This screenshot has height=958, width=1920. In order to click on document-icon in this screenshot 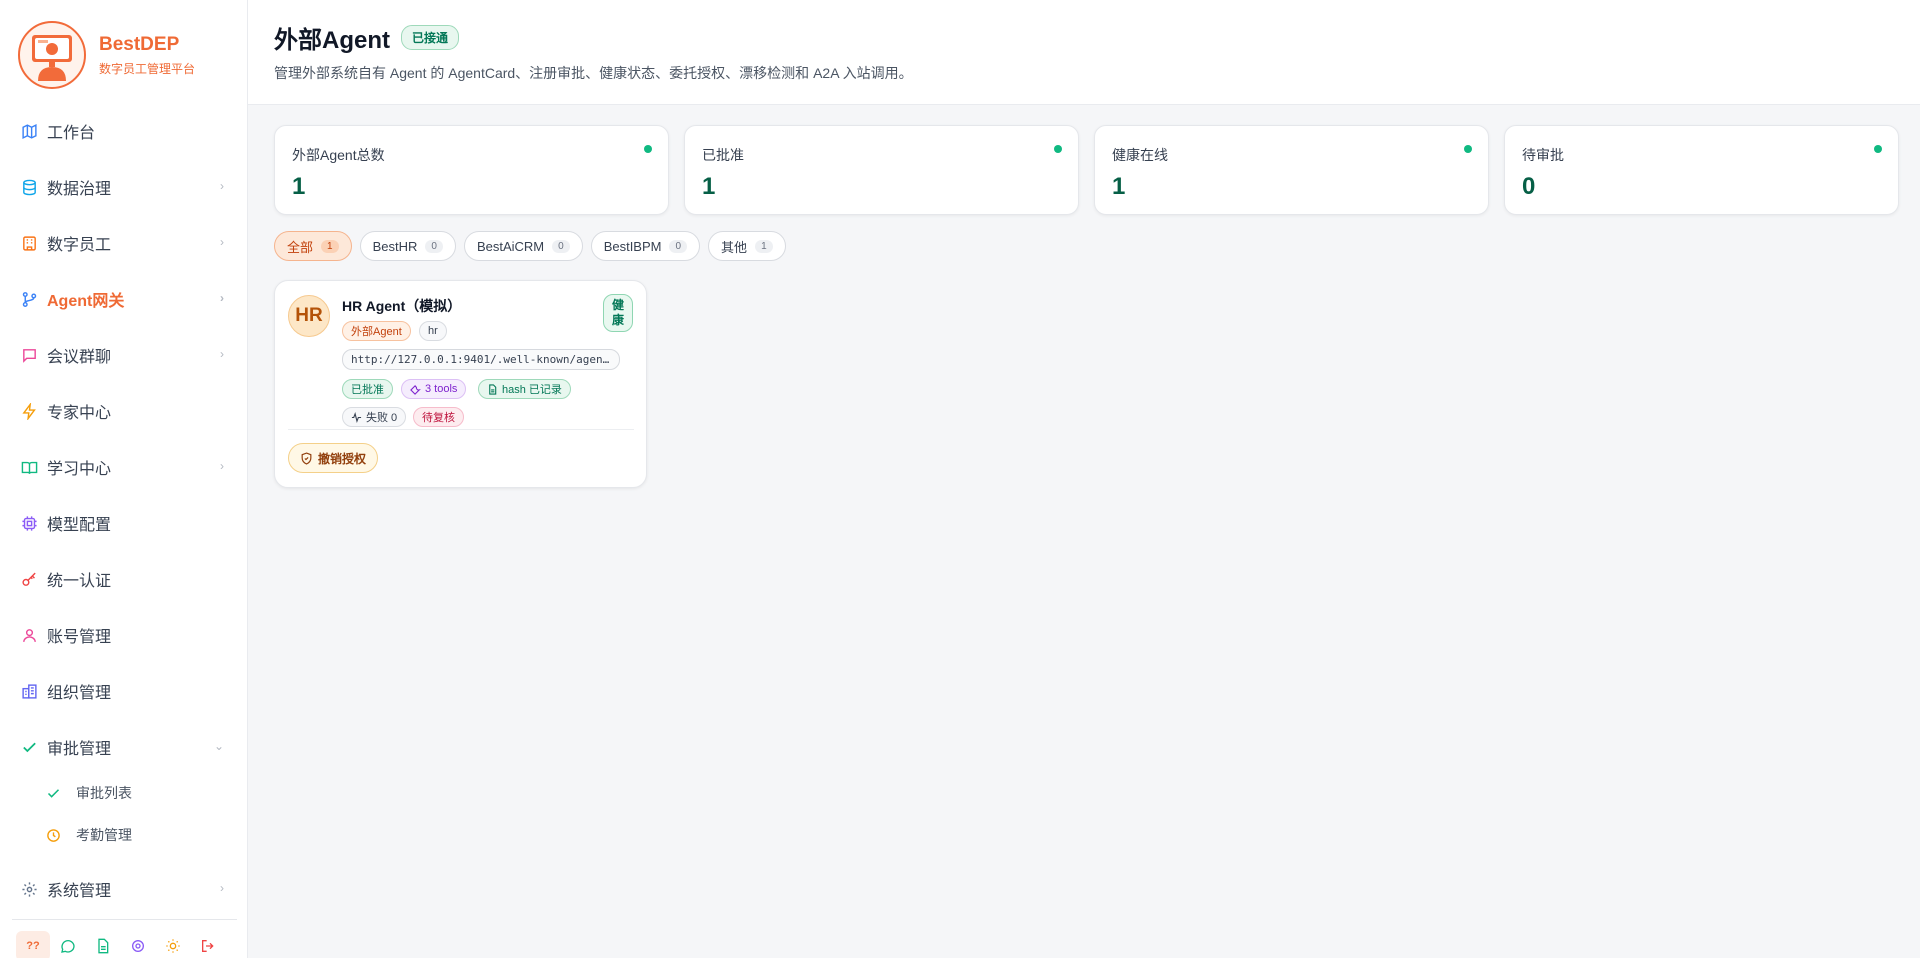, I will do `click(103, 944)`.